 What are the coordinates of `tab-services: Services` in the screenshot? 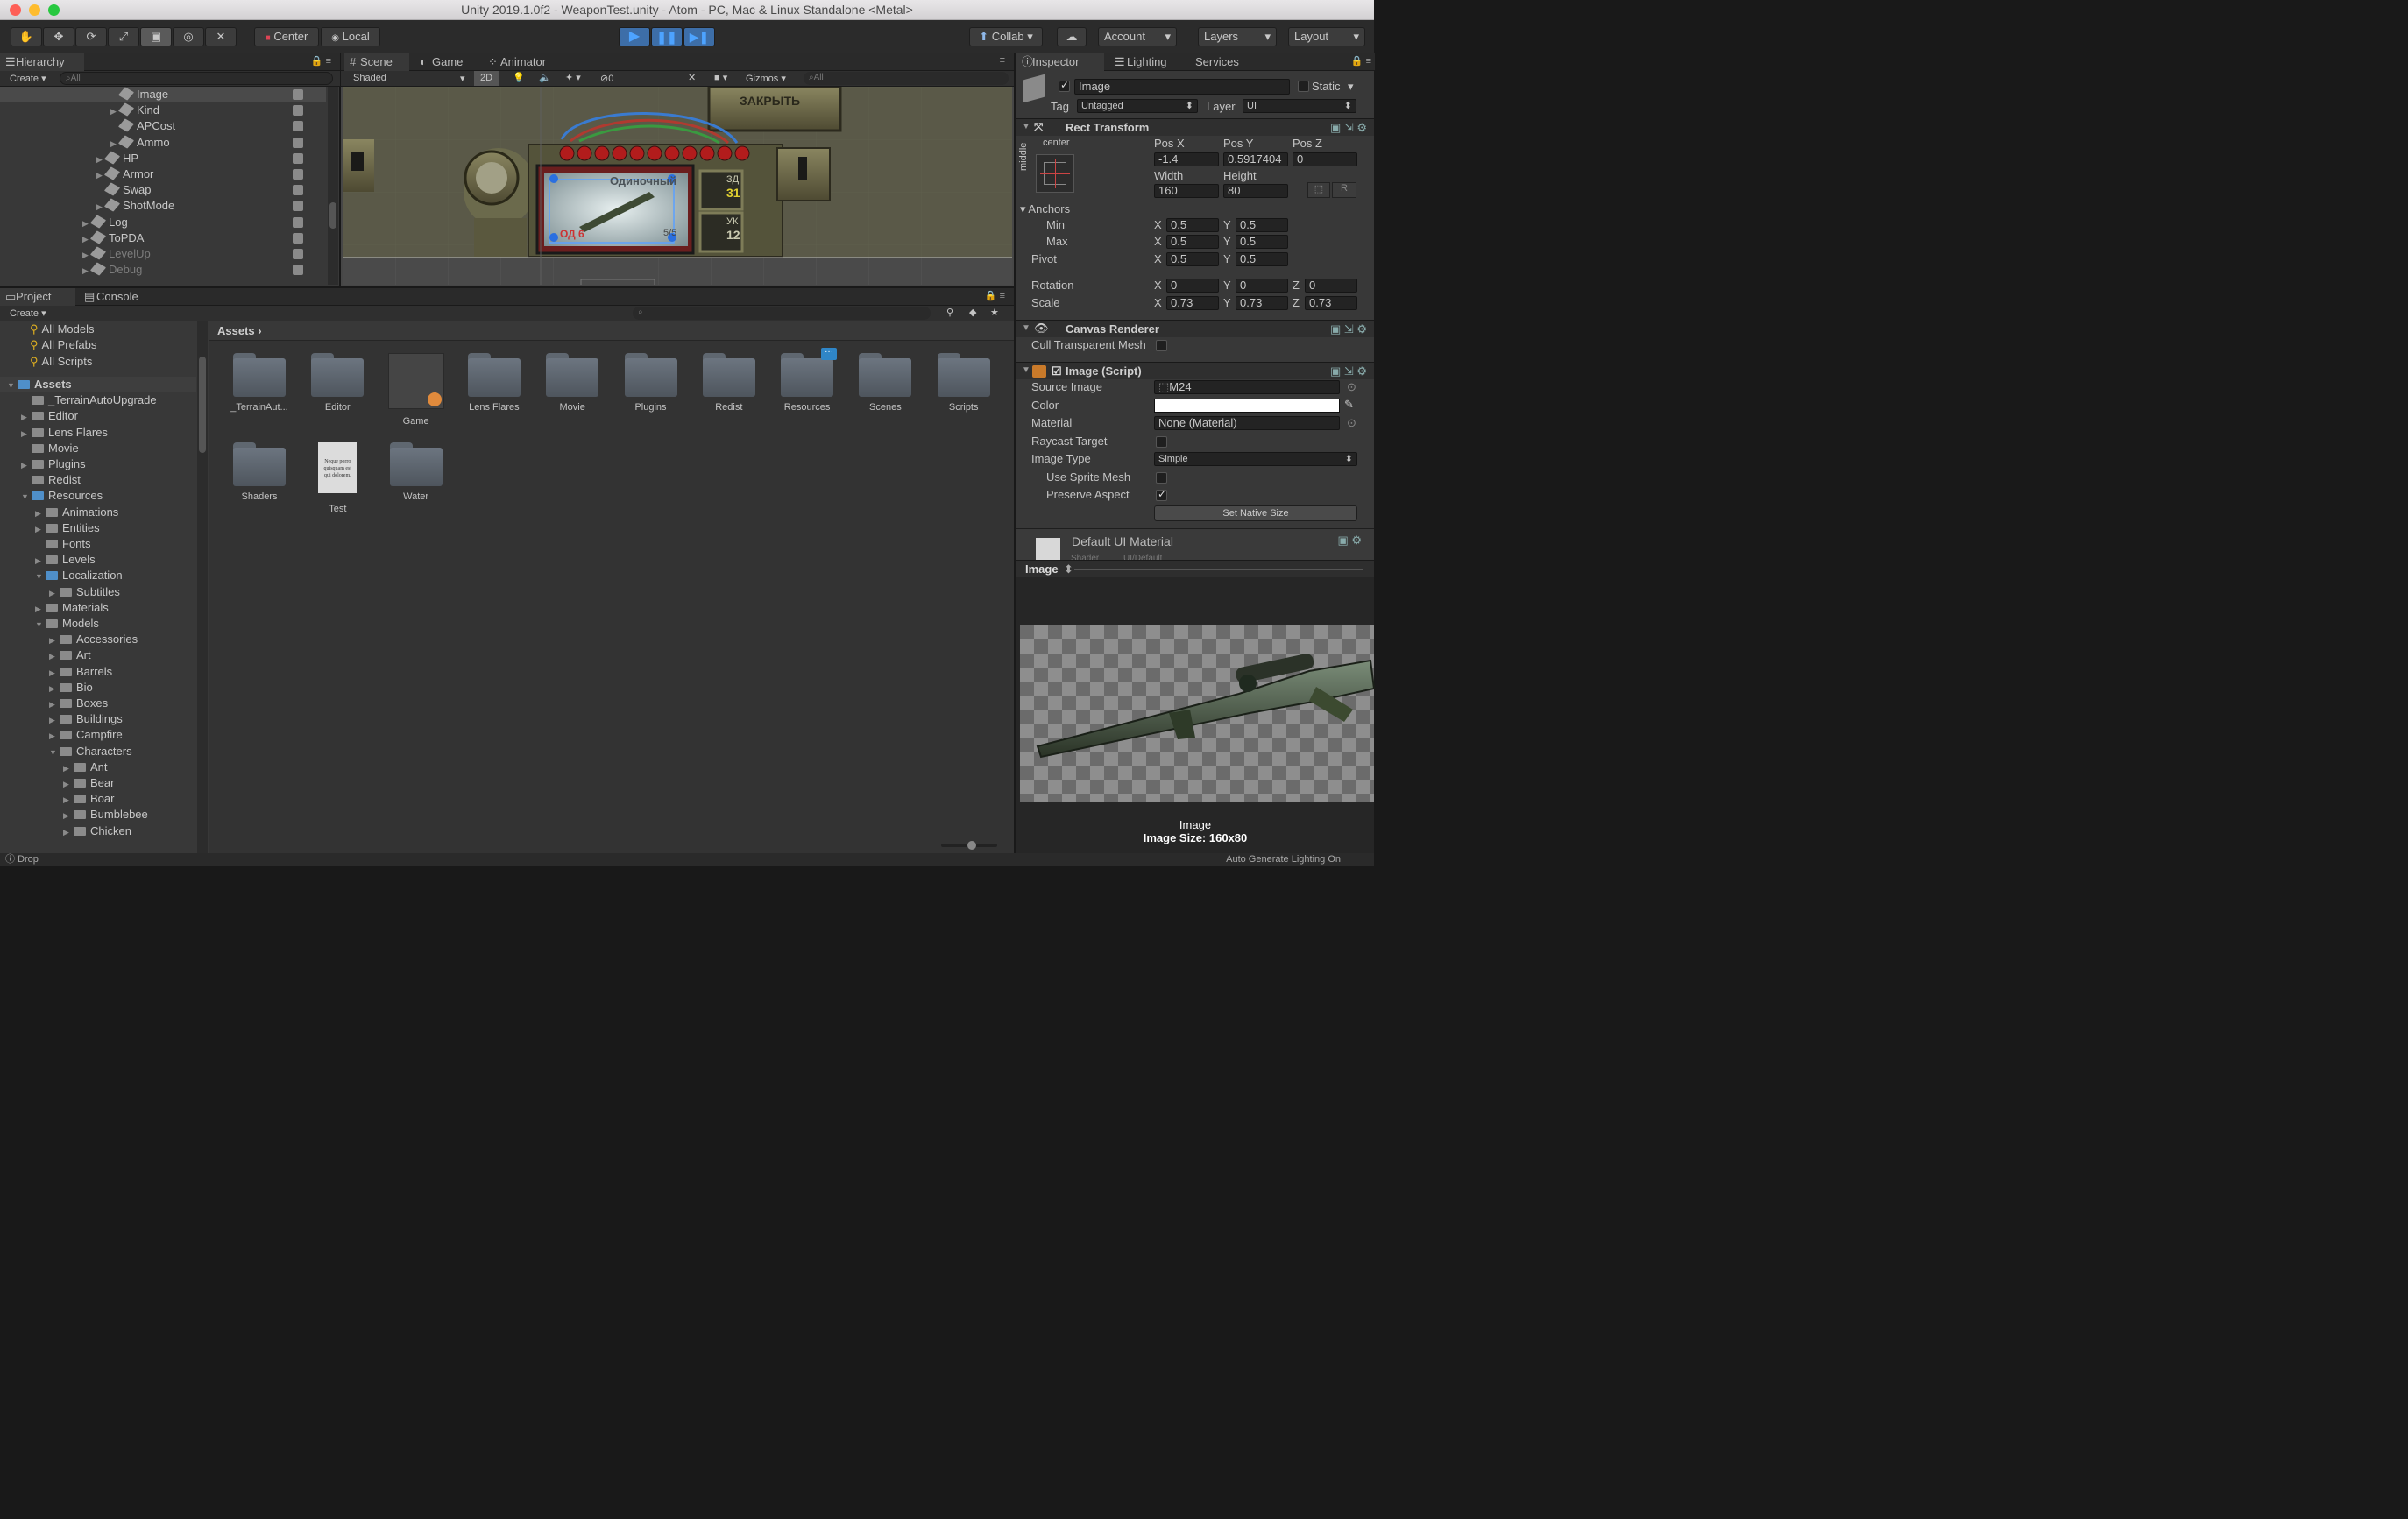 It's located at (1215, 62).